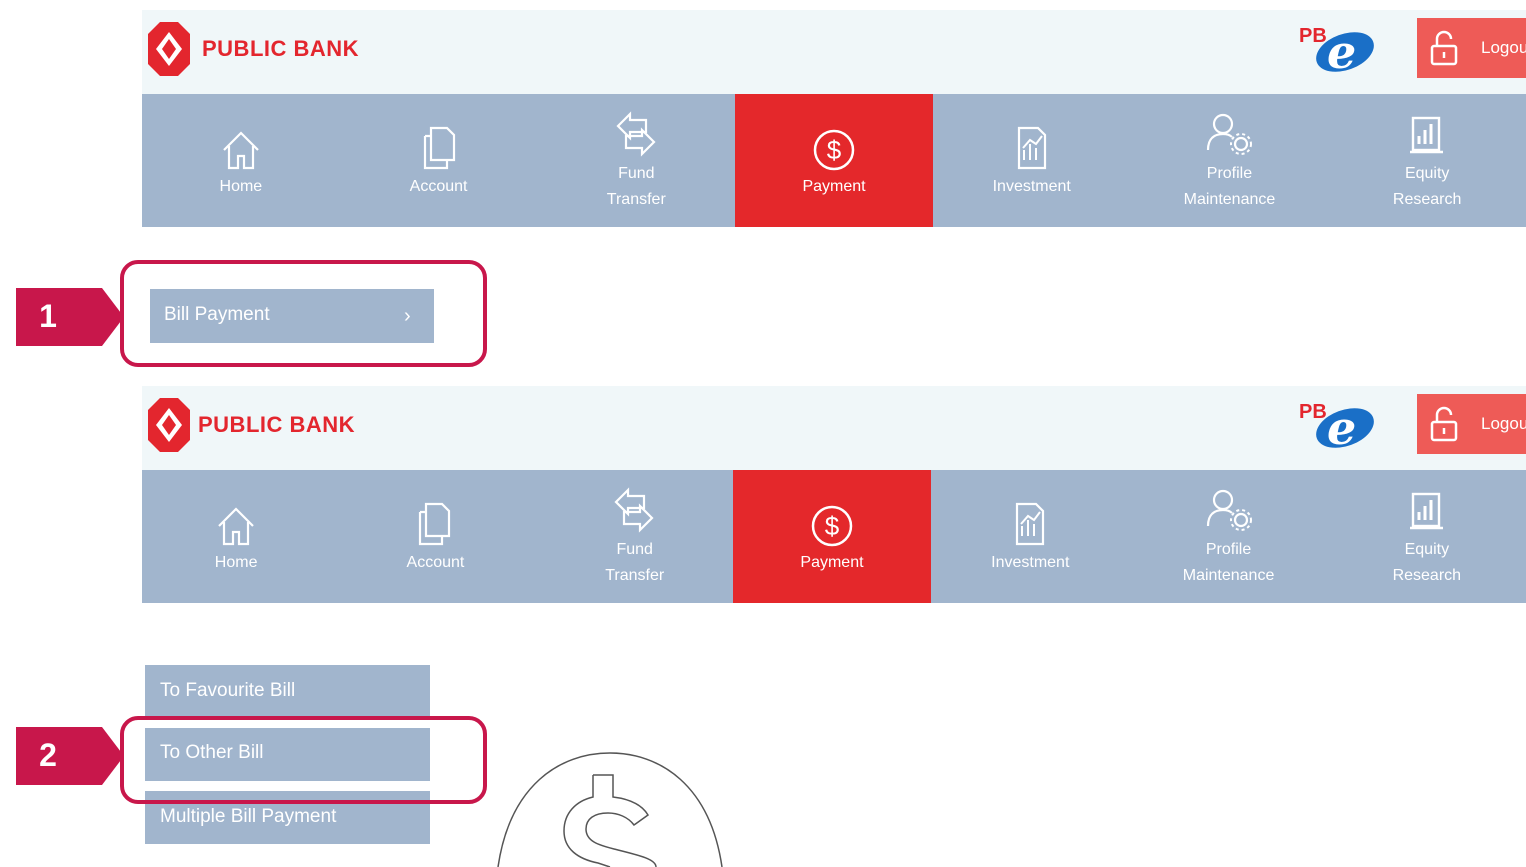 Image resolution: width=1526 pixels, height=867 pixels. Describe the element at coordinates (48, 755) in the screenshot. I see `step-2-number: 2` at that location.